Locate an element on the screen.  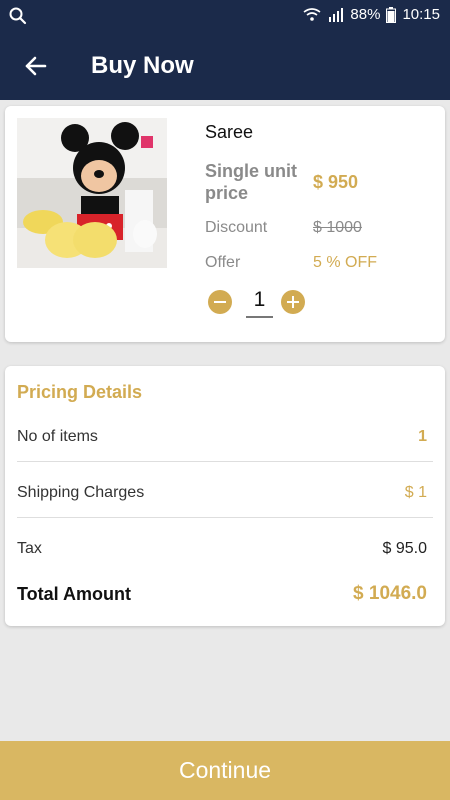
battery-icon is located at coordinates (391, 14).